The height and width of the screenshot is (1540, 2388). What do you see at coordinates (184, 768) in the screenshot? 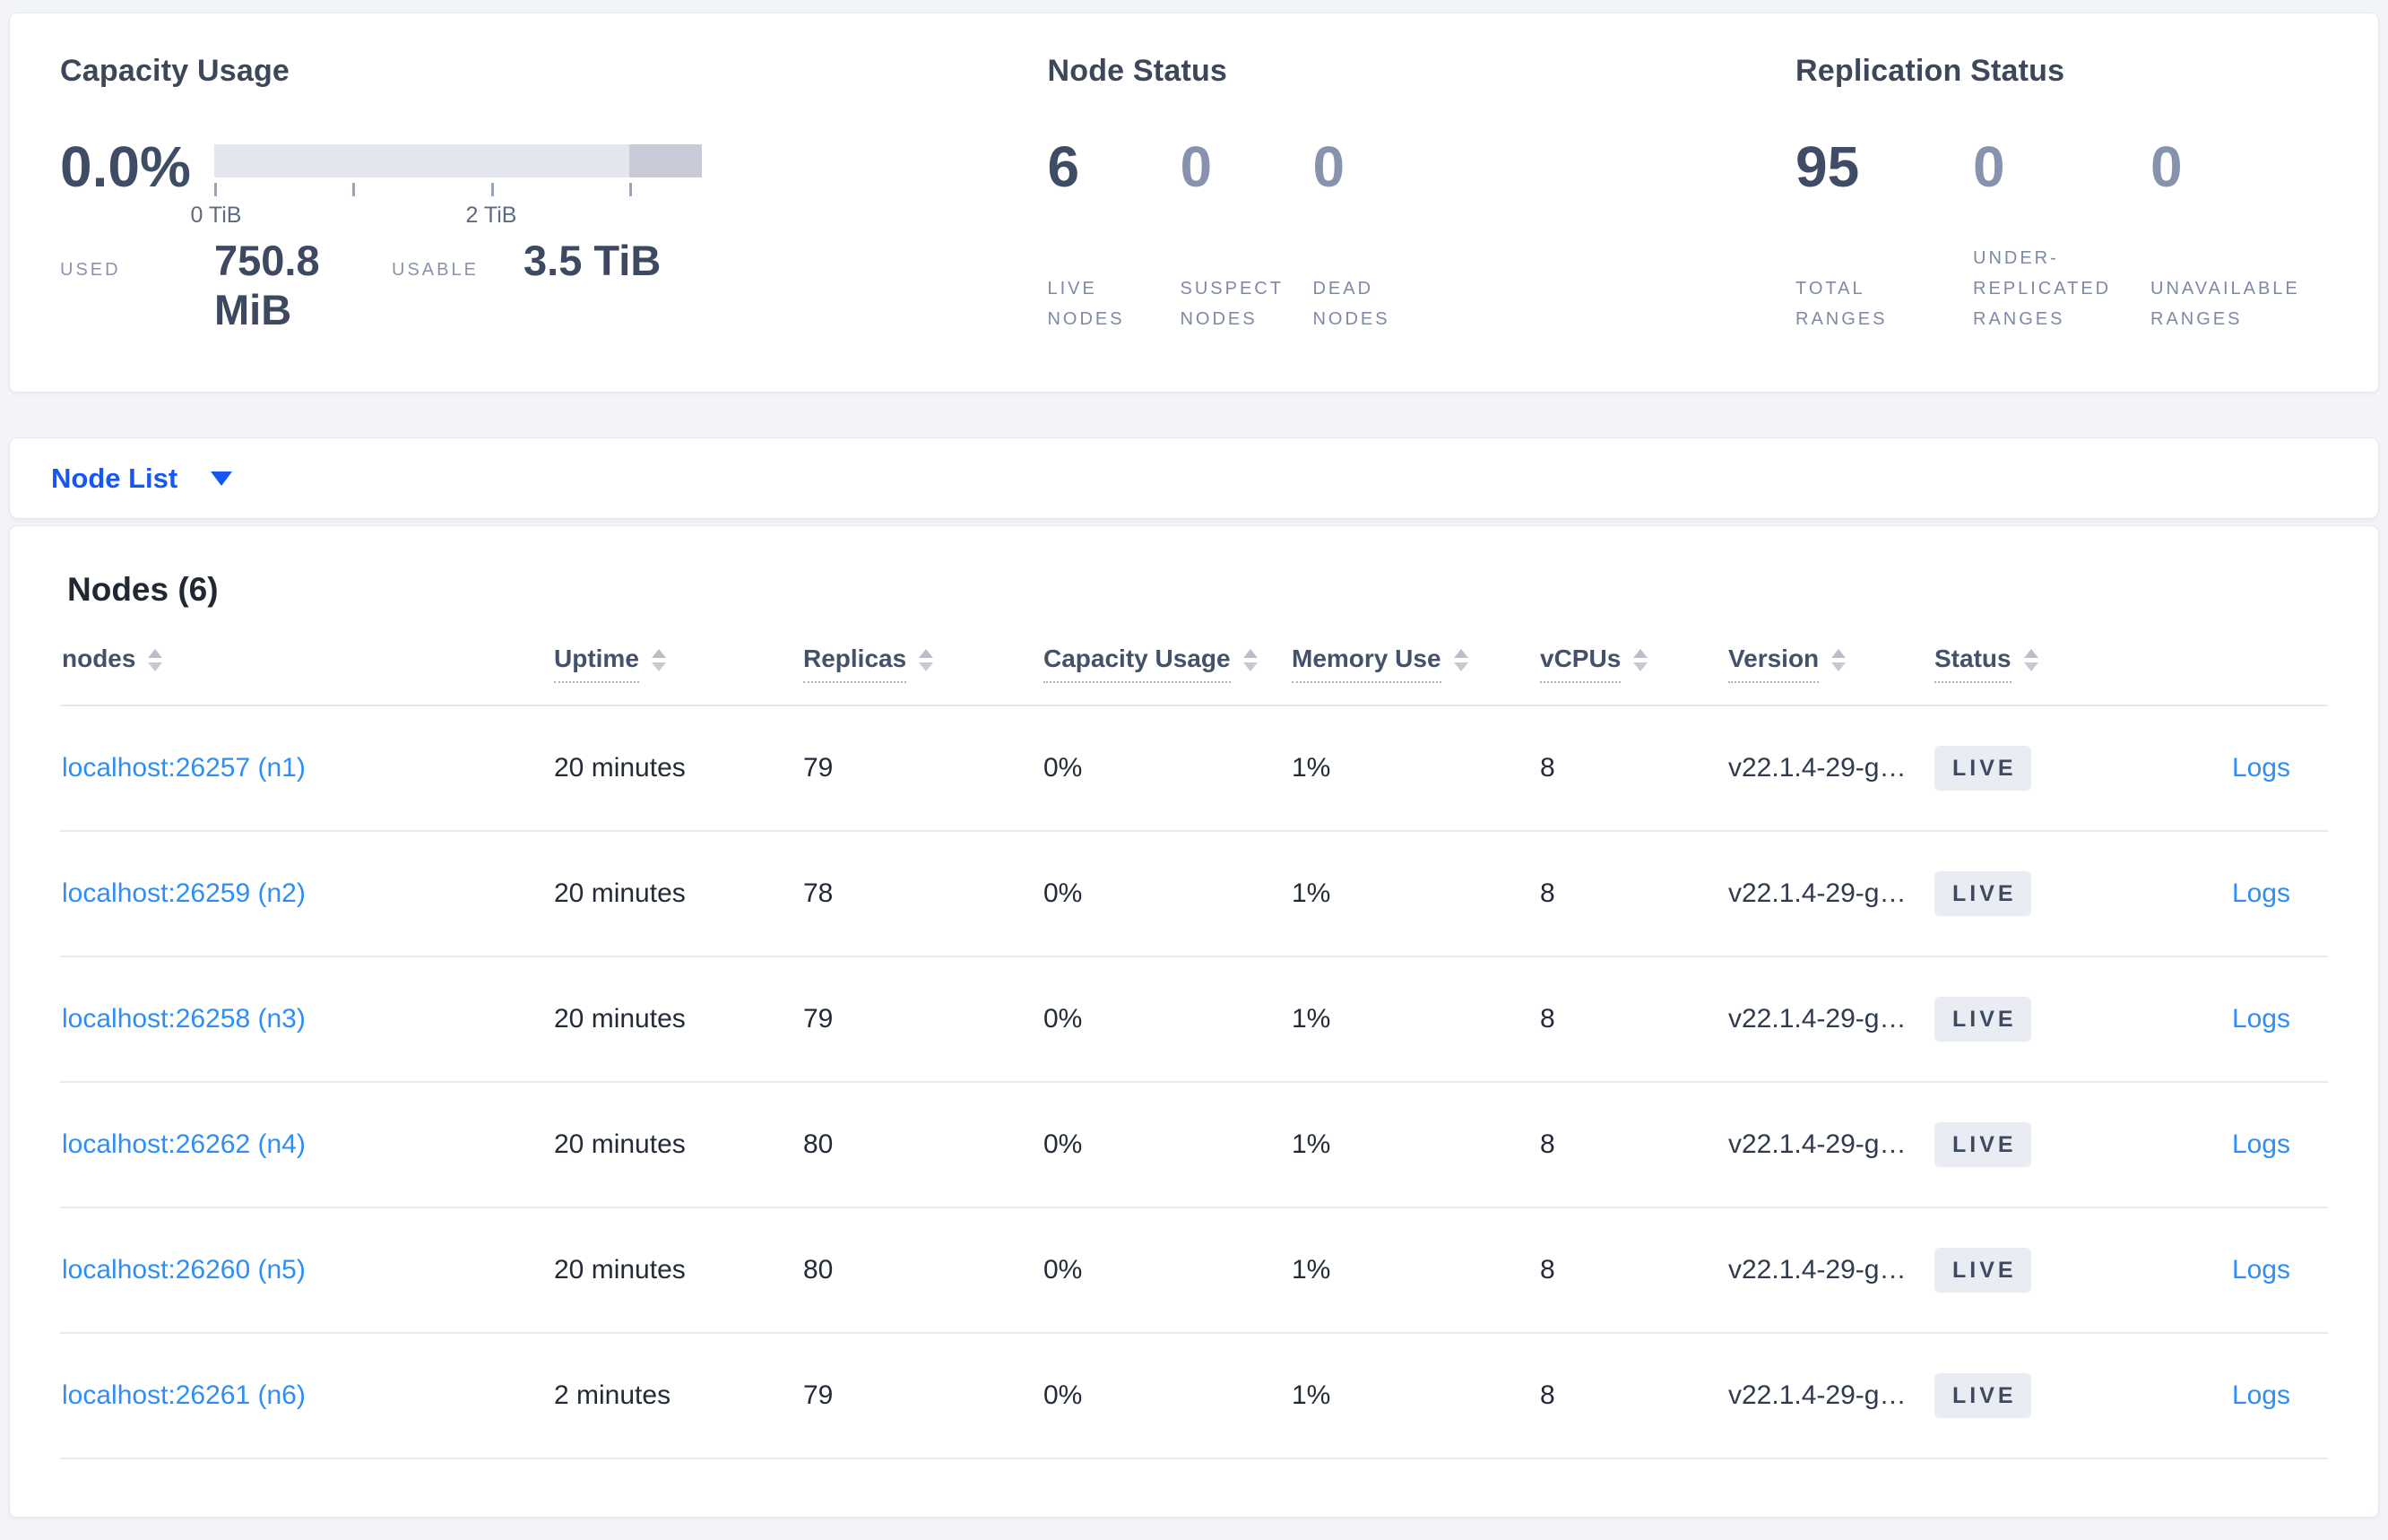
I see `node-link: localhost:26257 (n1)` at bounding box center [184, 768].